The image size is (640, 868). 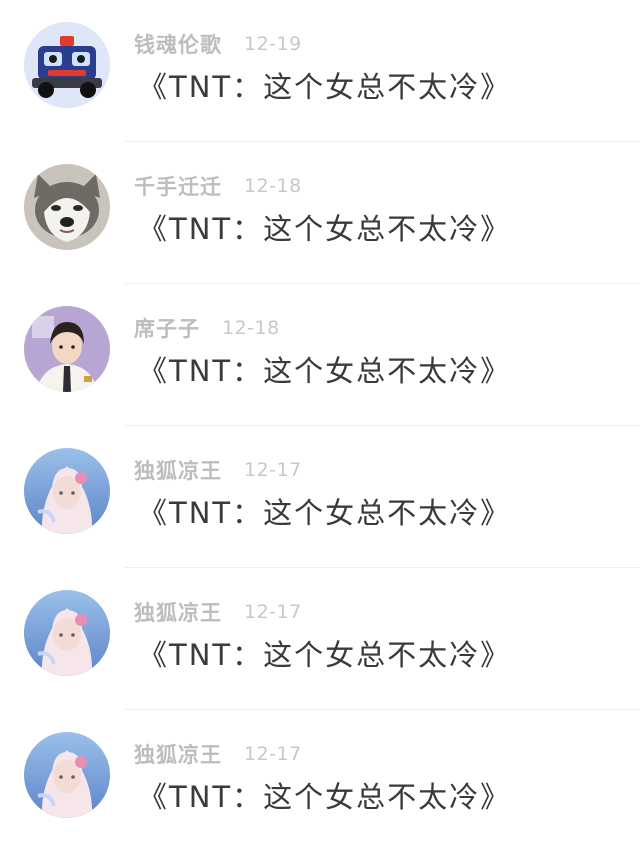 What do you see at coordinates (273, 44) in the screenshot?
I see `timestamp: 12-19` at bounding box center [273, 44].